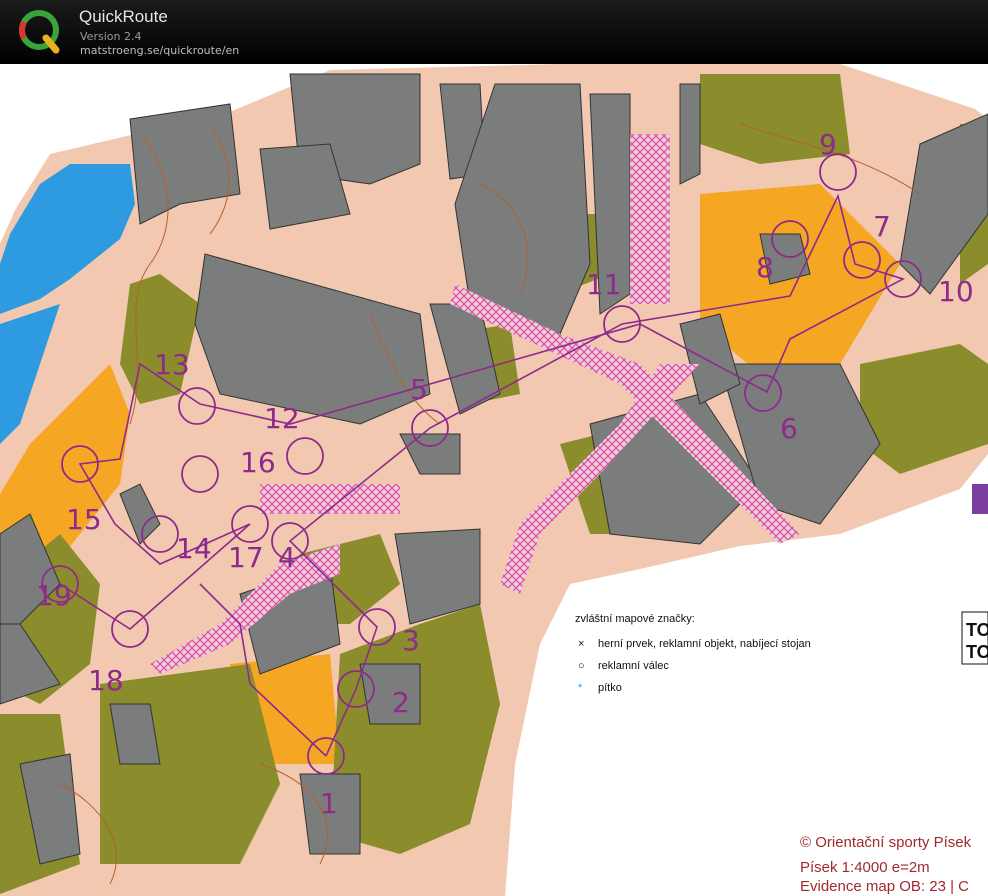 Image resolution: width=988 pixels, height=896 pixels. I want to click on control-number-8: 8, so click(765, 267).